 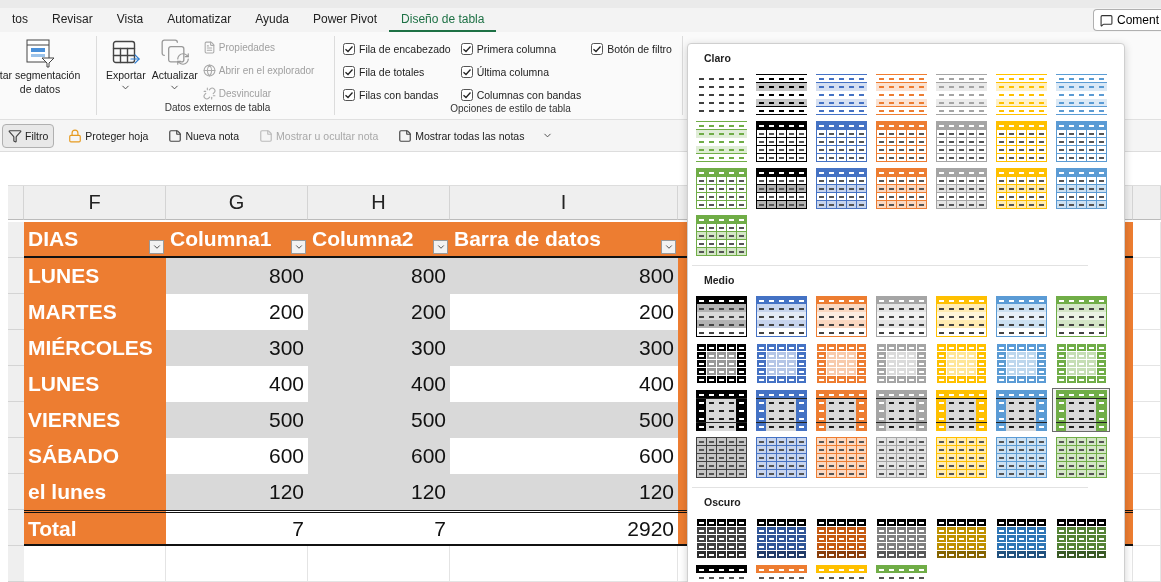 I want to click on filter-icon, so click(x=15, y=135).